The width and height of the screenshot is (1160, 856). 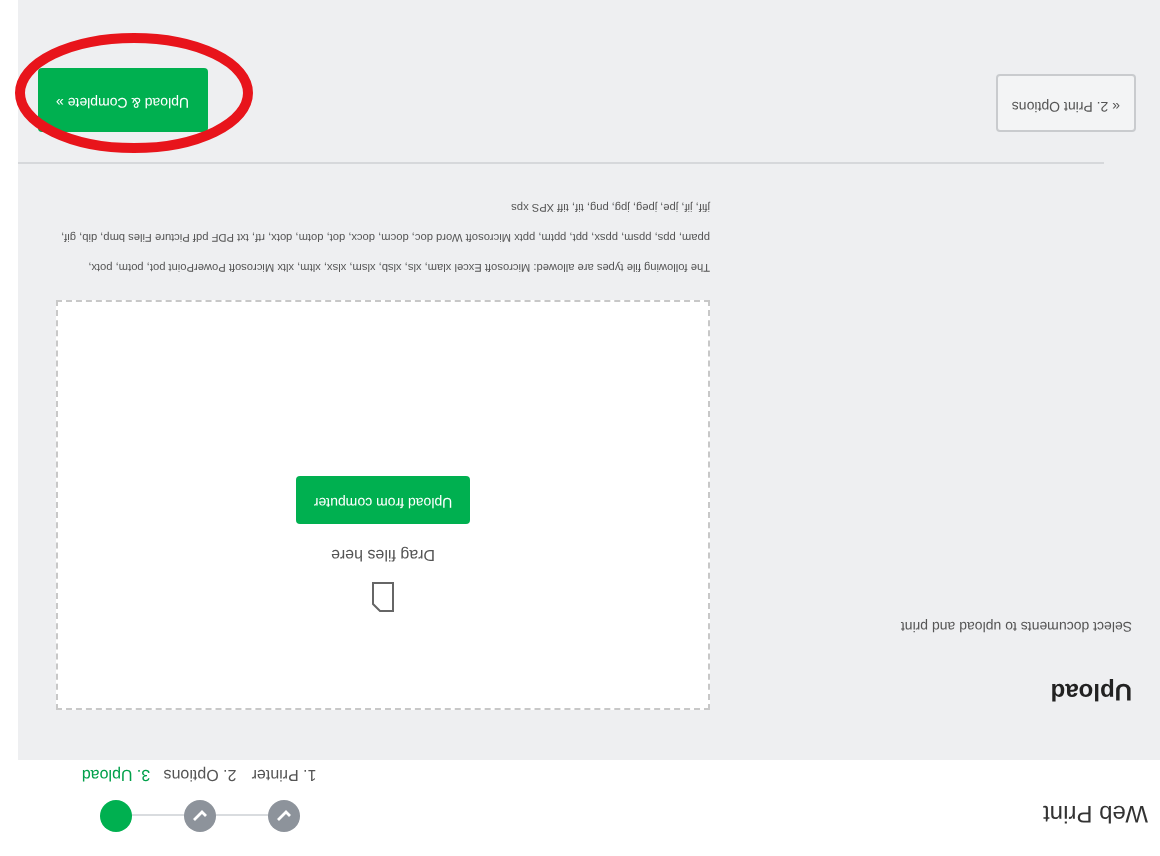 I want to click on app-title: Web Print, so click(x=1095, y=815).